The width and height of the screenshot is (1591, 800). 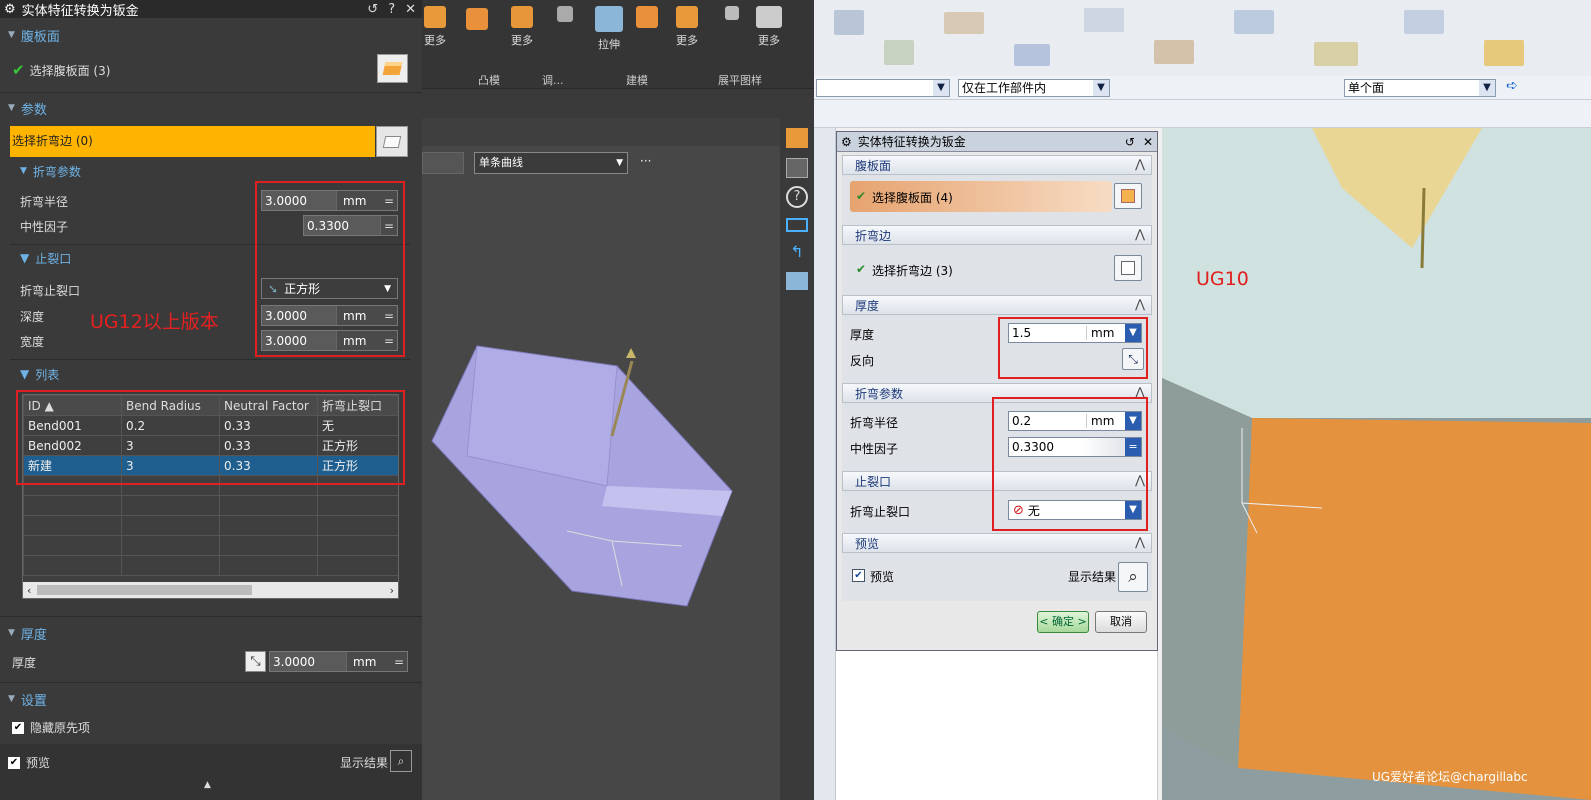 I want to click on ribbon-toolbar: 更多 更多 拉伸 更多 更多 凸模 调... 建模 展平图样, so click(x=618, y=44).